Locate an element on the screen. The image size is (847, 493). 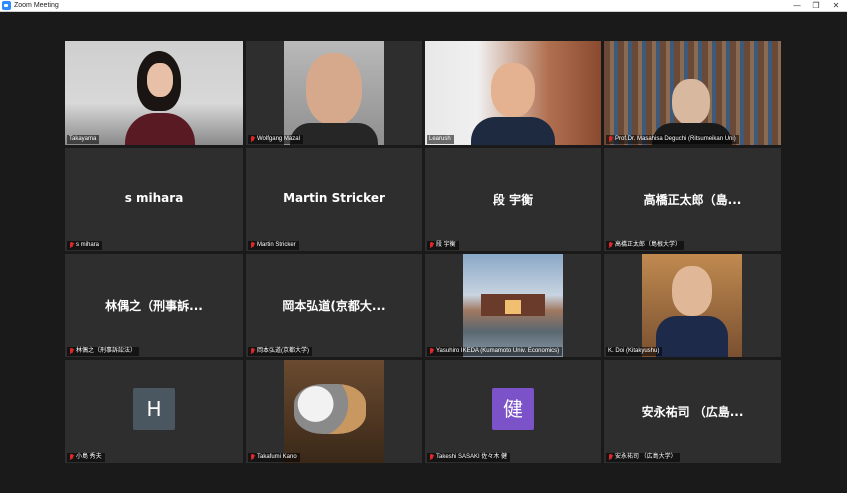
name-tile-yasunaga: 安永祐司 （広島... 安永祐司 （広島大学） is located at coordinates (692, 411).